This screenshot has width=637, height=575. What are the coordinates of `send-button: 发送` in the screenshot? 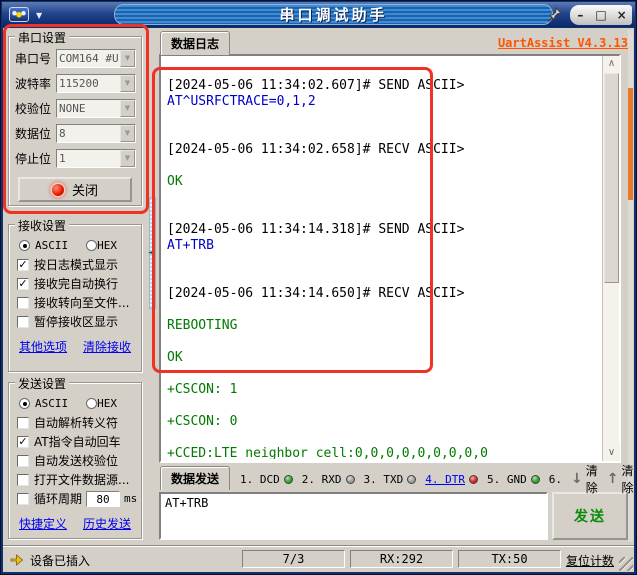 It's located at (590, 516).